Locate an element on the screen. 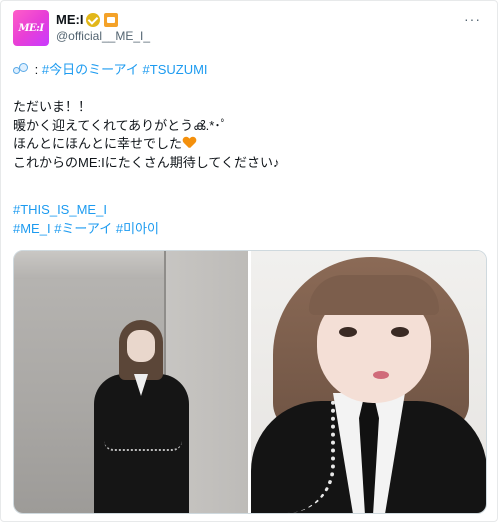  tweet-text-line: これからのME:Iにたくさん期待してください♪ is located at coordinates (146, 162).